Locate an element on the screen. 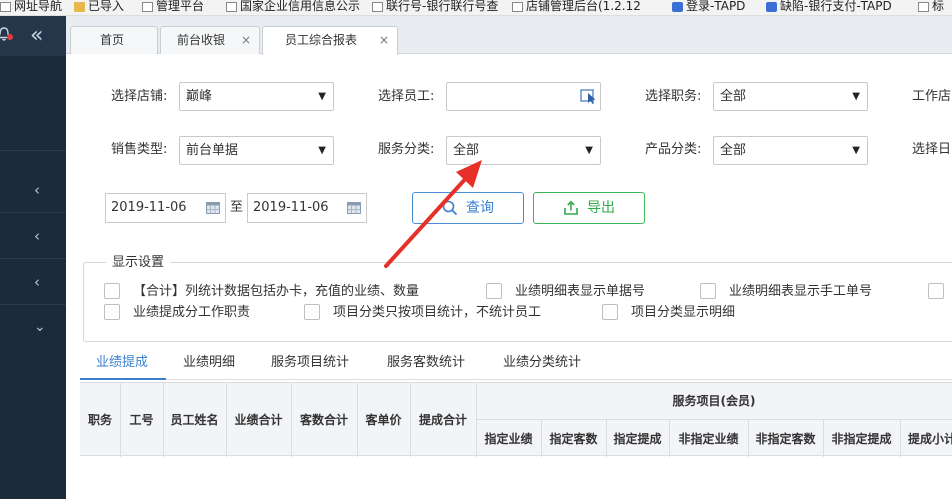 This screenshot has height=499, width=952. report-tab-service-stats: 服务项目统计 is located at coordinates (310, 363).